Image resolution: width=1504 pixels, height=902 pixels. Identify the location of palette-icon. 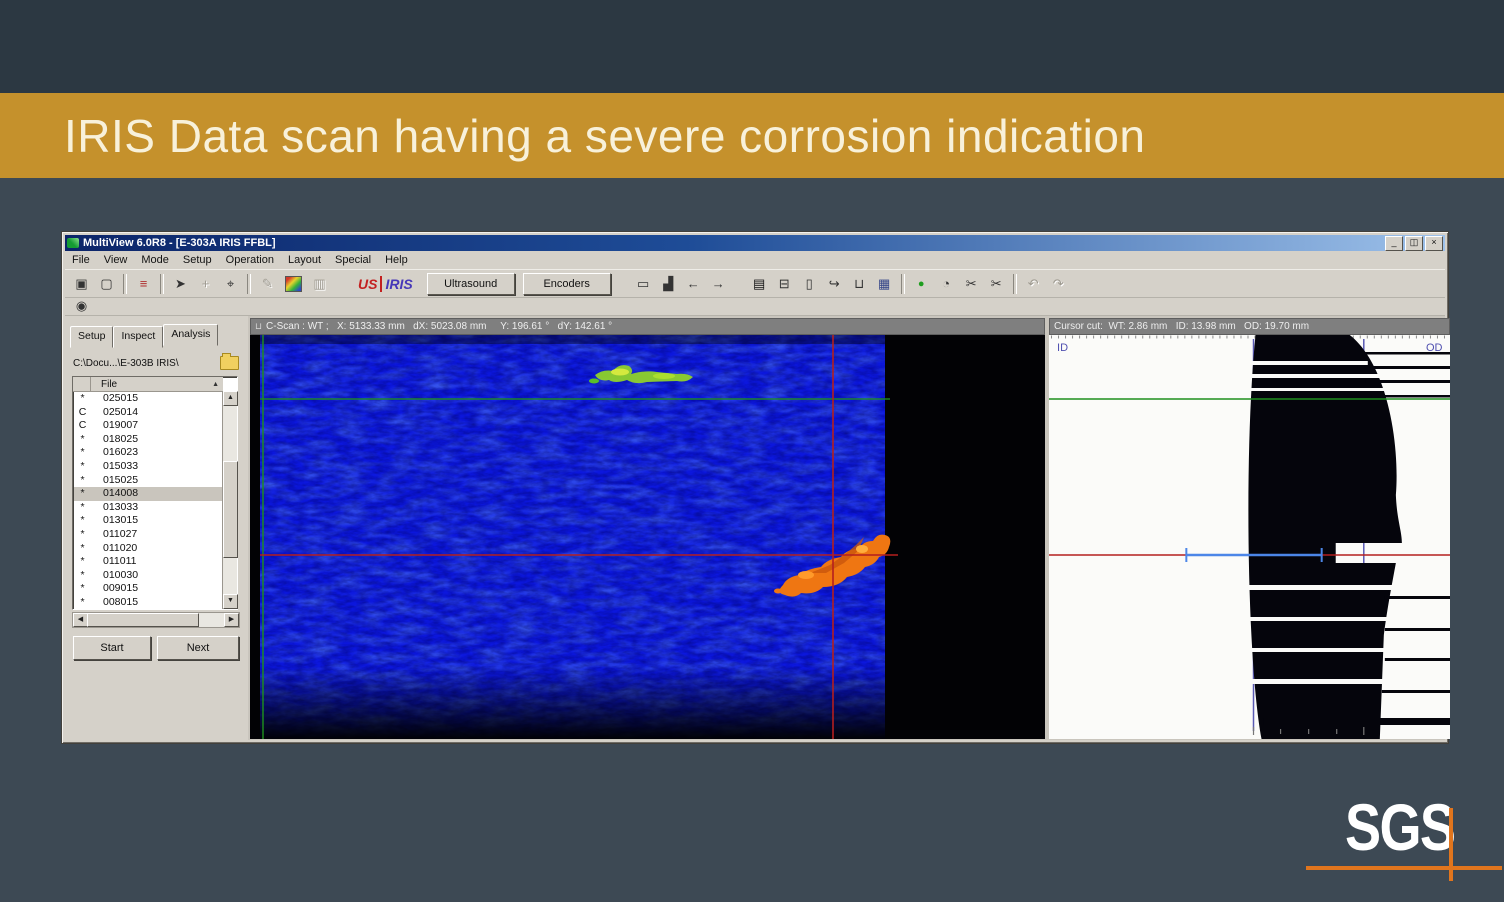
(293, 283).